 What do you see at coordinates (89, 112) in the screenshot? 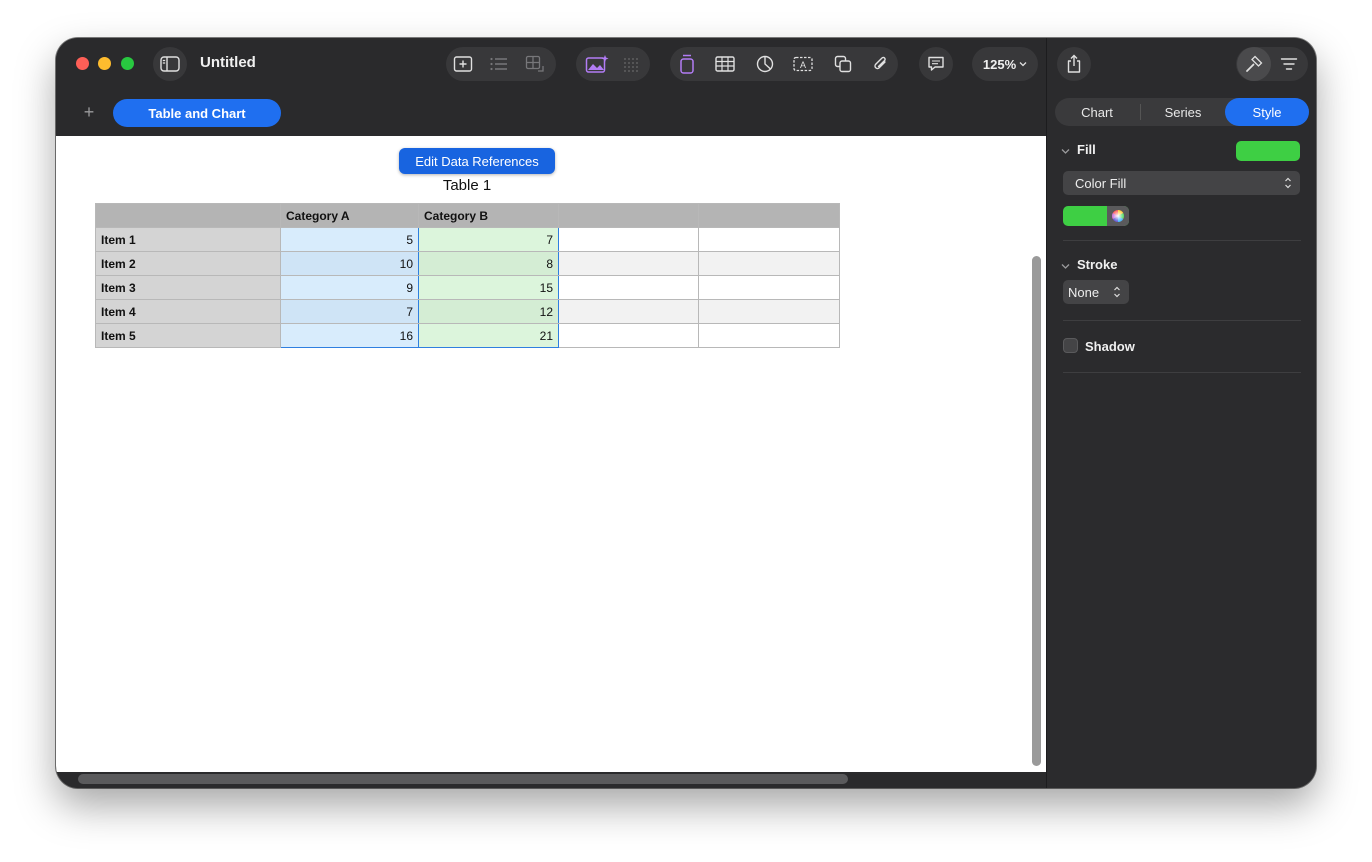
I see `add-sheet-button: +` at bounding box center [89, 112].